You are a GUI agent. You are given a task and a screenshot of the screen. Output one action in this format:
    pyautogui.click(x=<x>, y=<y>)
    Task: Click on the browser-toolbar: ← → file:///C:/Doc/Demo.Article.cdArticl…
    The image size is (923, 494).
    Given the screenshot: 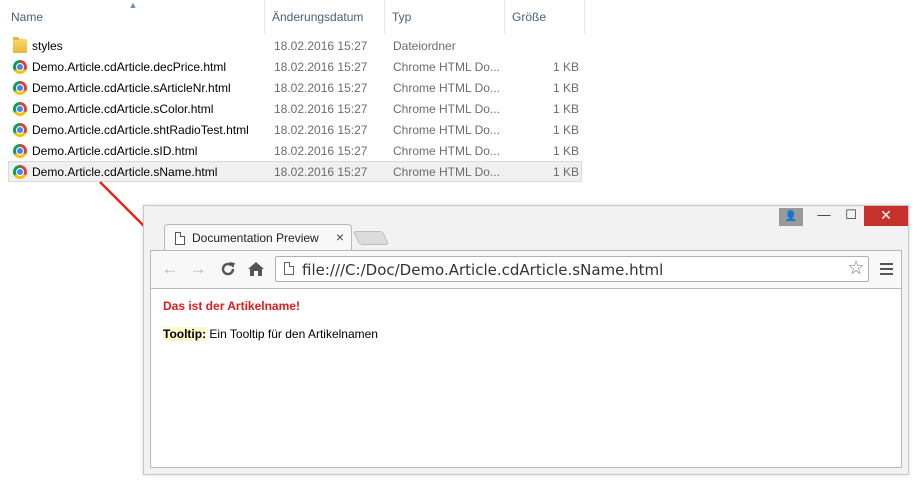 What is the action you would take?
    pyautogui.click(x=526, y=269)
    